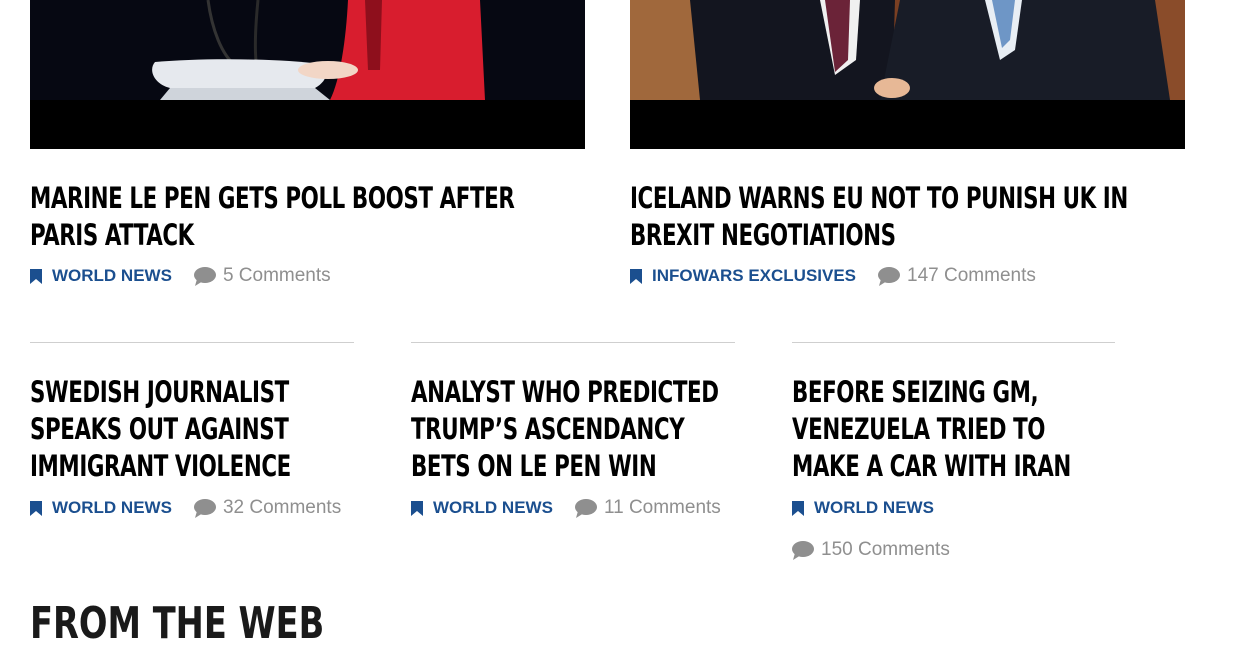 Image resolution: width=1237 pixels, height=654 pixels. Describe the element at coordinates (754, 275) in the screenshot. I see `category-label: INFOWARS EXCLUSIVES` at that location.